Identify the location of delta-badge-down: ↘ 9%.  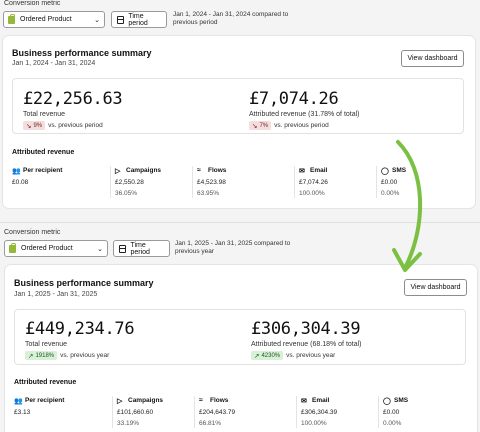
(34, 125).